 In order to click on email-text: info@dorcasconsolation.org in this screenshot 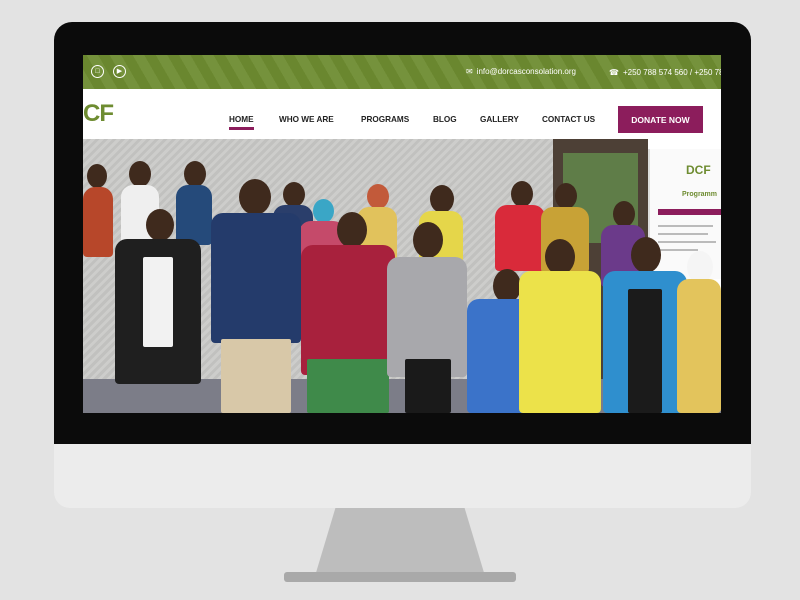, I will do `click(526, 71)`.